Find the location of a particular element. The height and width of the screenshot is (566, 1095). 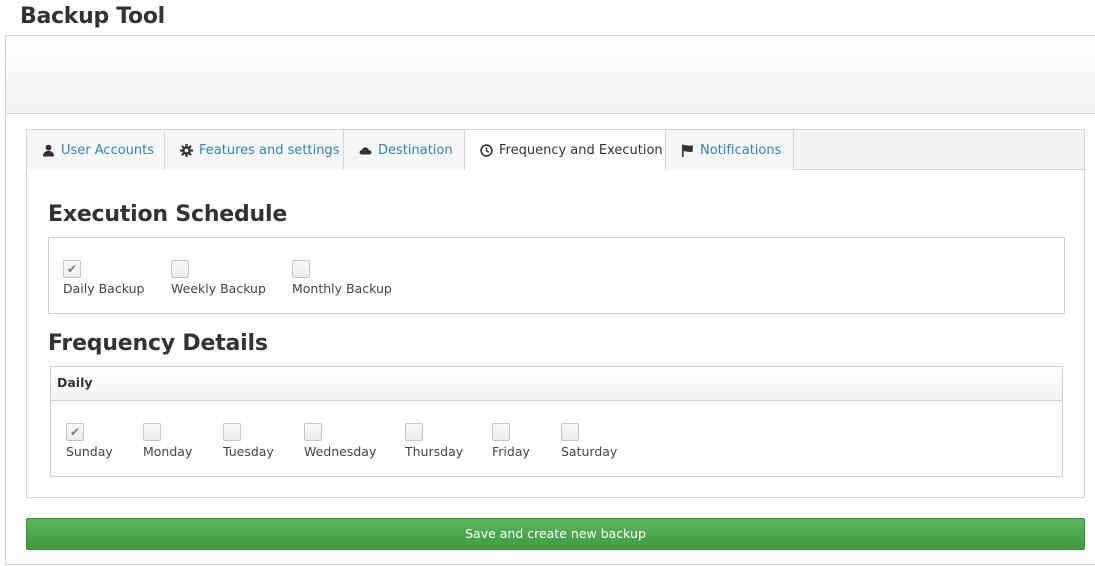

panel-header is located at coordinates (550, 75).